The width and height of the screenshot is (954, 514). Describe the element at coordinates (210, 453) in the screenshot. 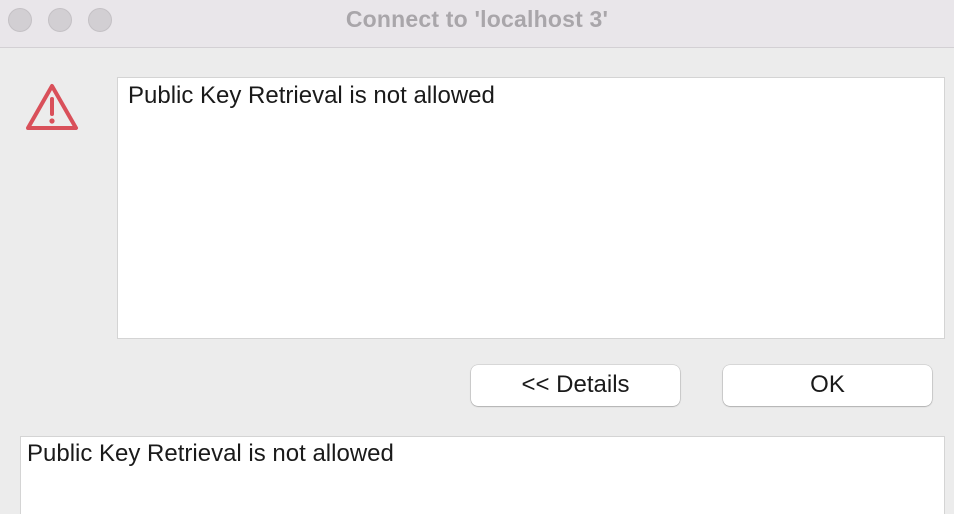

I see `details-text: Public Key Retrieval is not allowed` at that location.